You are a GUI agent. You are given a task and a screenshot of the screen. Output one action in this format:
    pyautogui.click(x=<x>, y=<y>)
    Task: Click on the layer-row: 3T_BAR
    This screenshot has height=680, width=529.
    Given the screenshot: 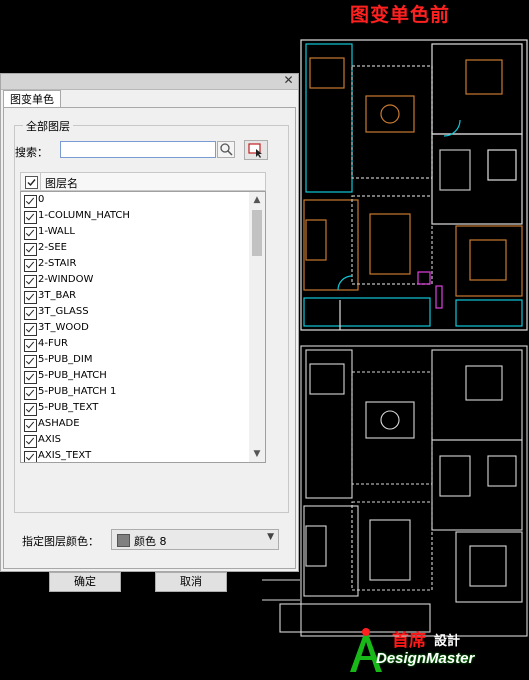 What is the action you would take?
    pyautogui.click(x=135, y=297)
    